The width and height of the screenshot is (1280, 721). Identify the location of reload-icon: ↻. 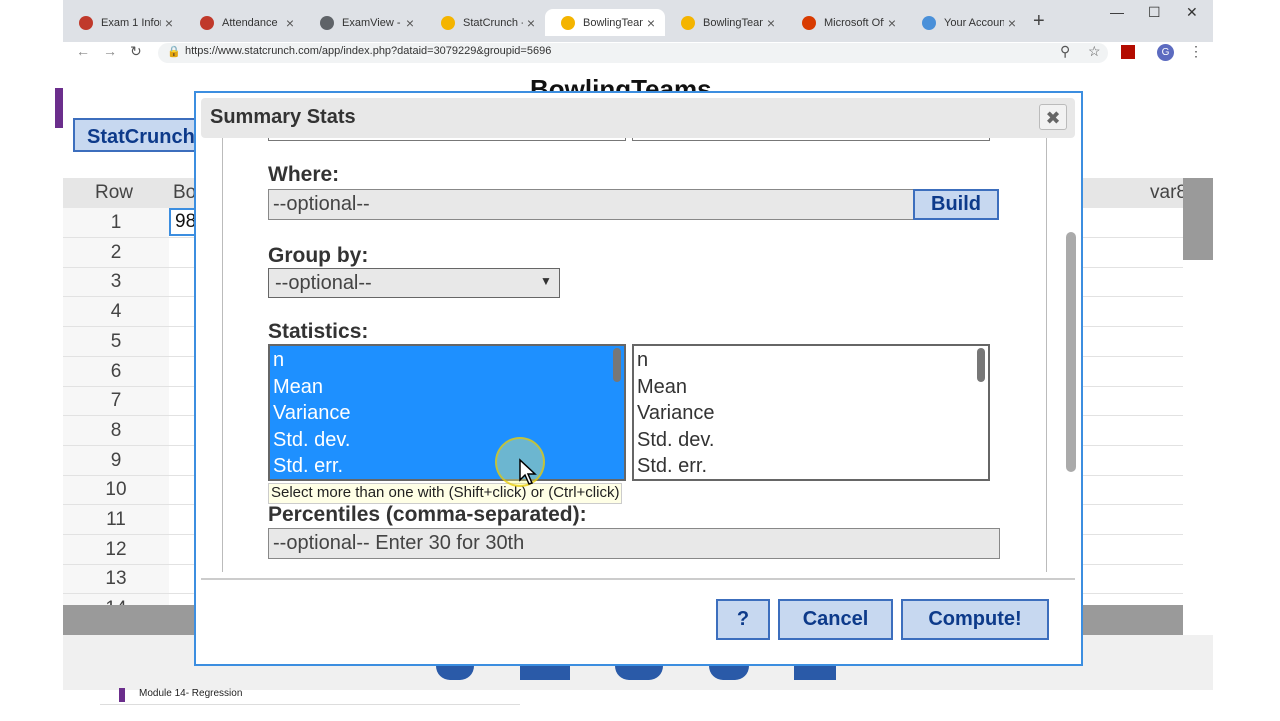
(136, 51).